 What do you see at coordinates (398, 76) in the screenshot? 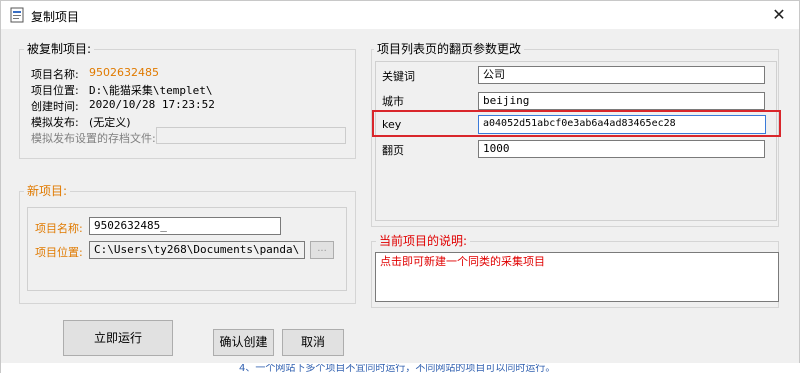
I see `param-label-keyword: 关键词` at bounding box center [398, 76].